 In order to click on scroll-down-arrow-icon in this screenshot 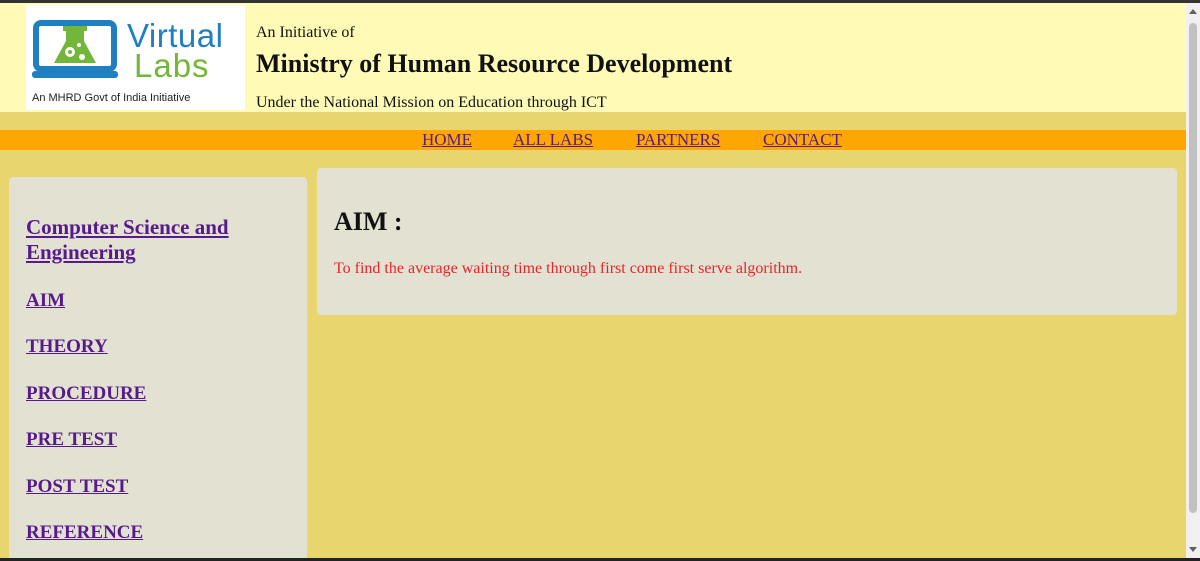, I will do `click(1193, 549)`.